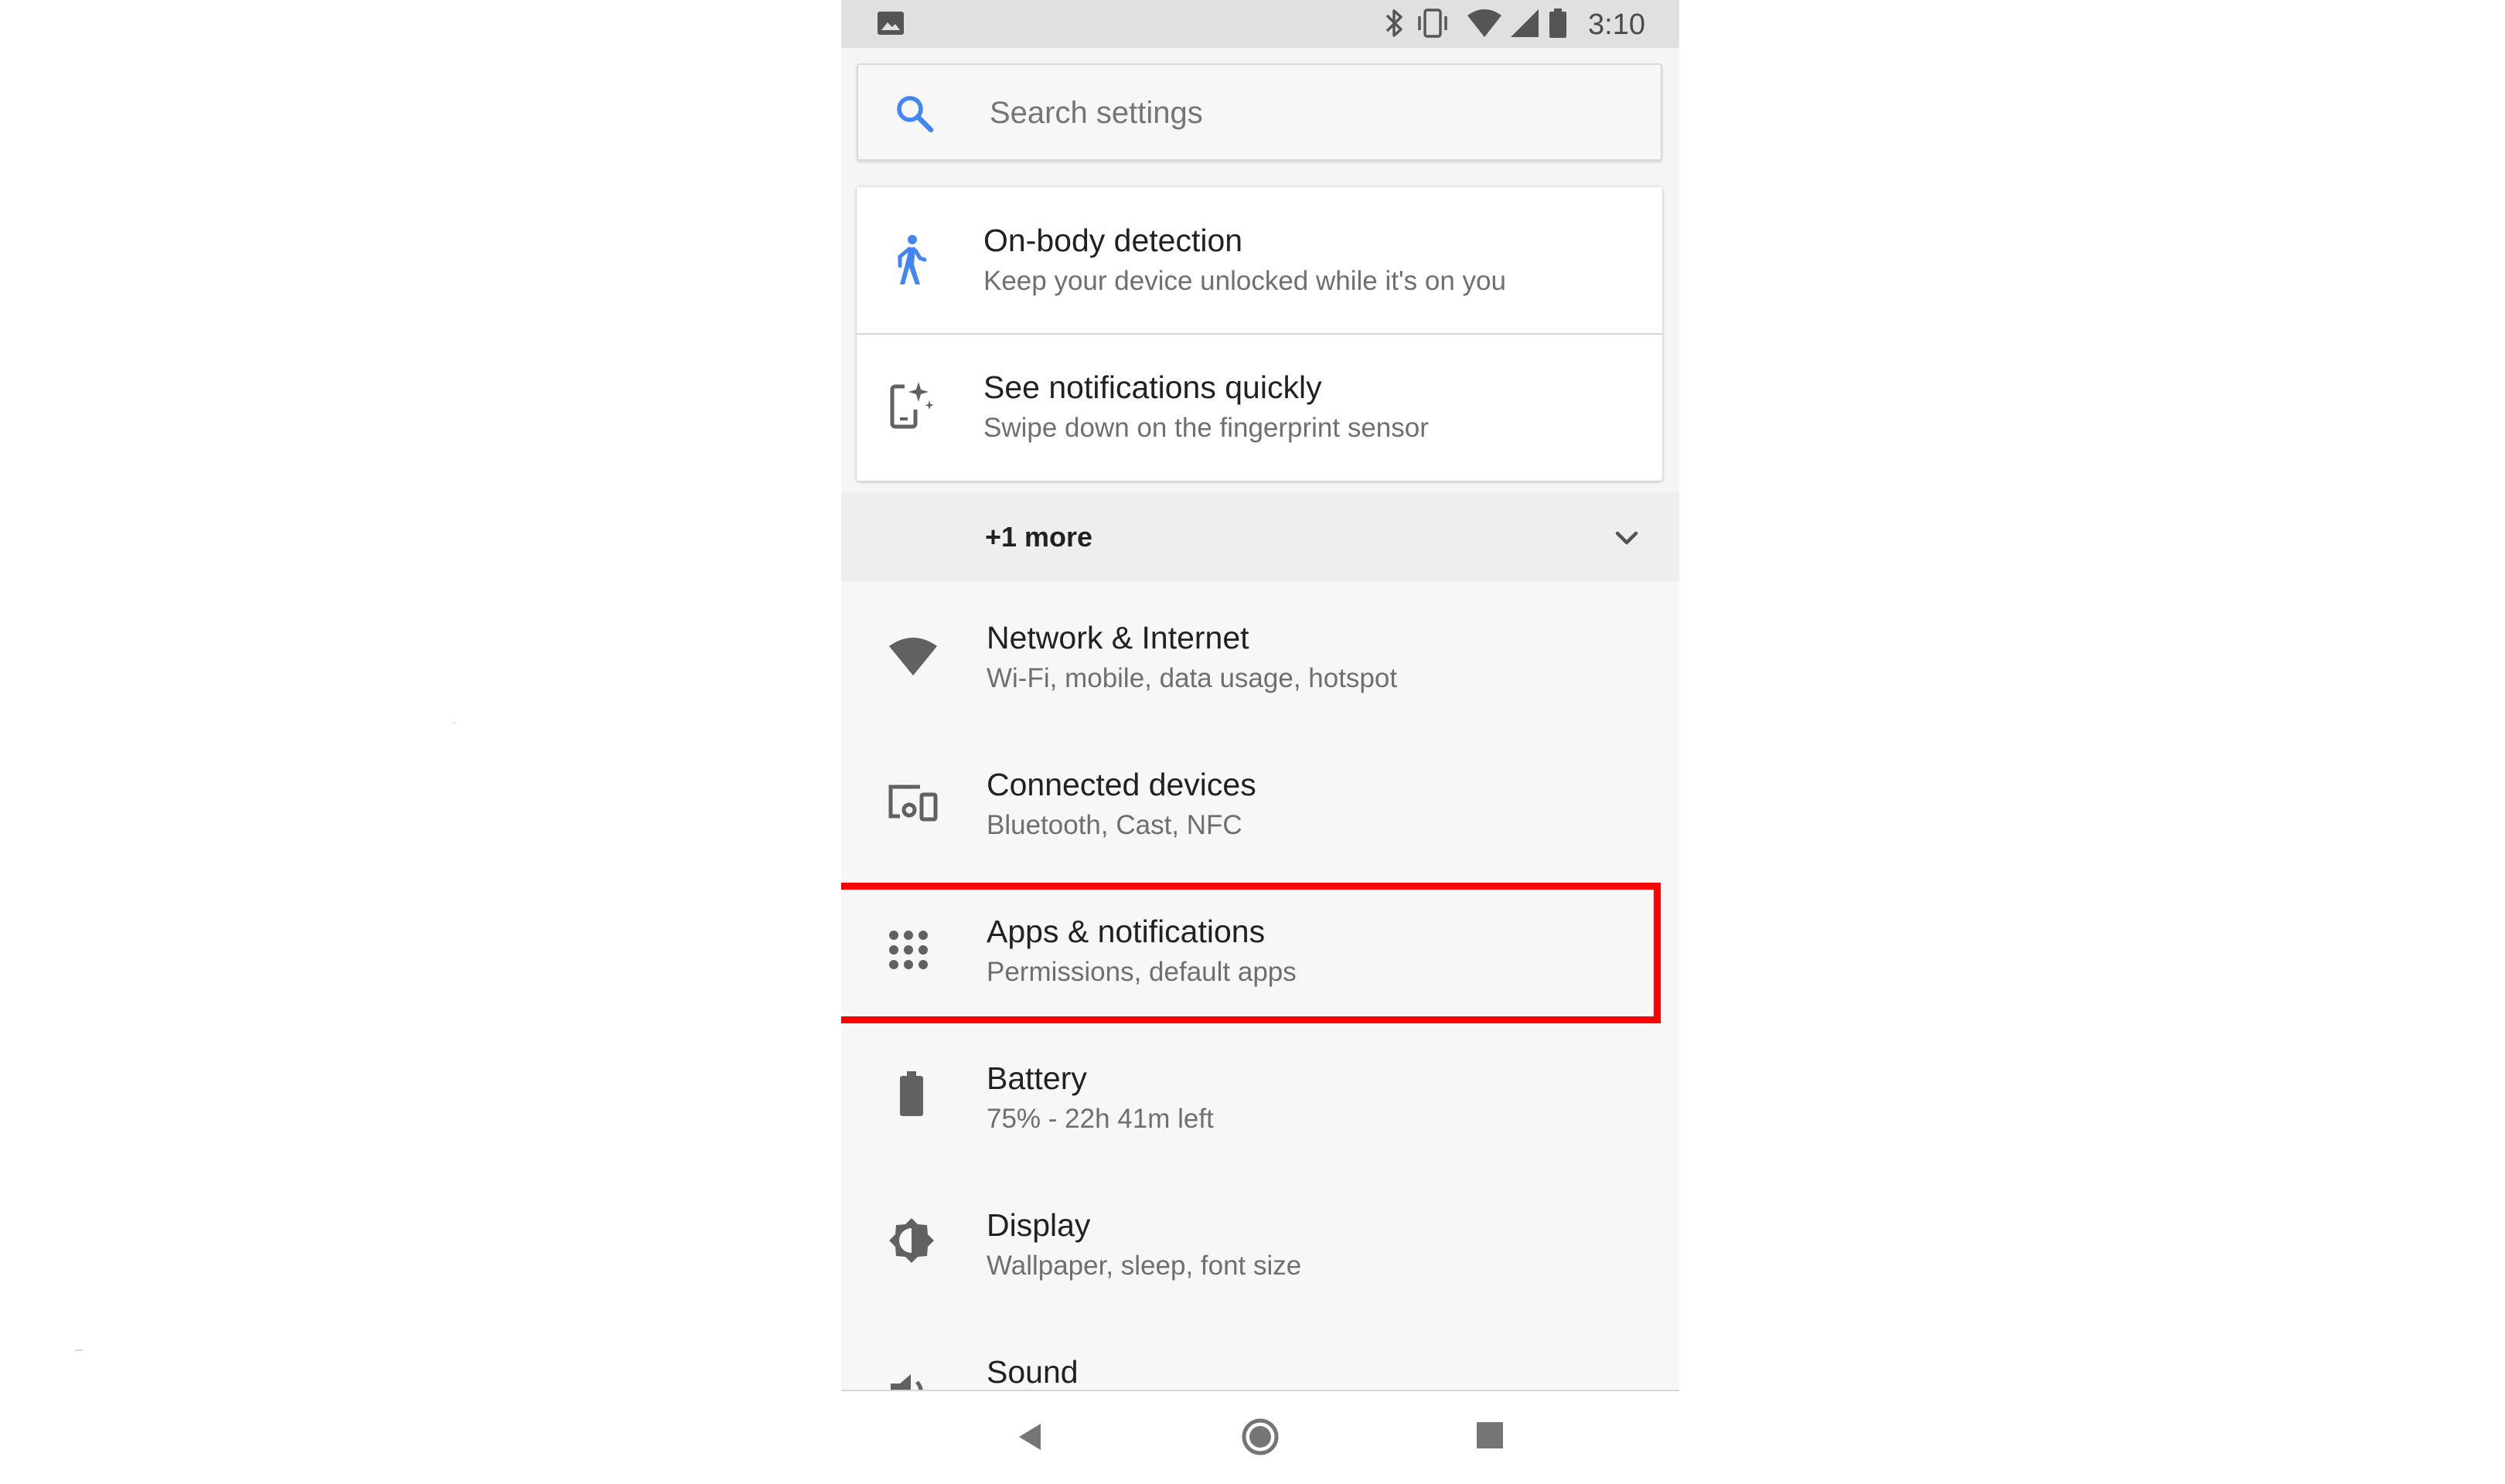  What do you see at coordinates (1525, 23) in the screenshot?
I see `cell-signal-icon` at bounding box center [1525, 23].